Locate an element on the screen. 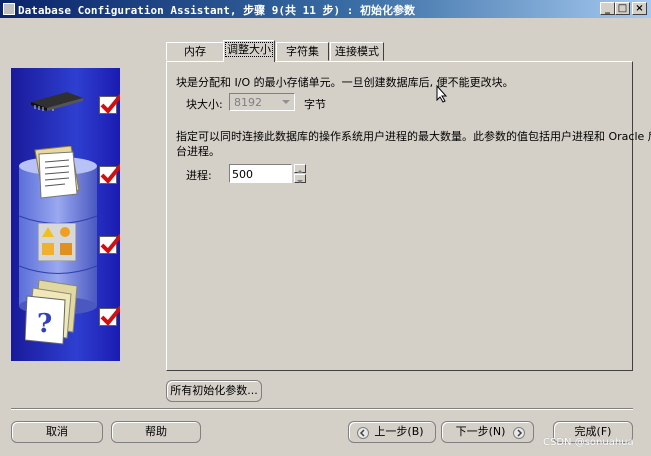 This screenshot has height=456, width=651. block-size-select: 8192 is located at coordinates (262, 102).